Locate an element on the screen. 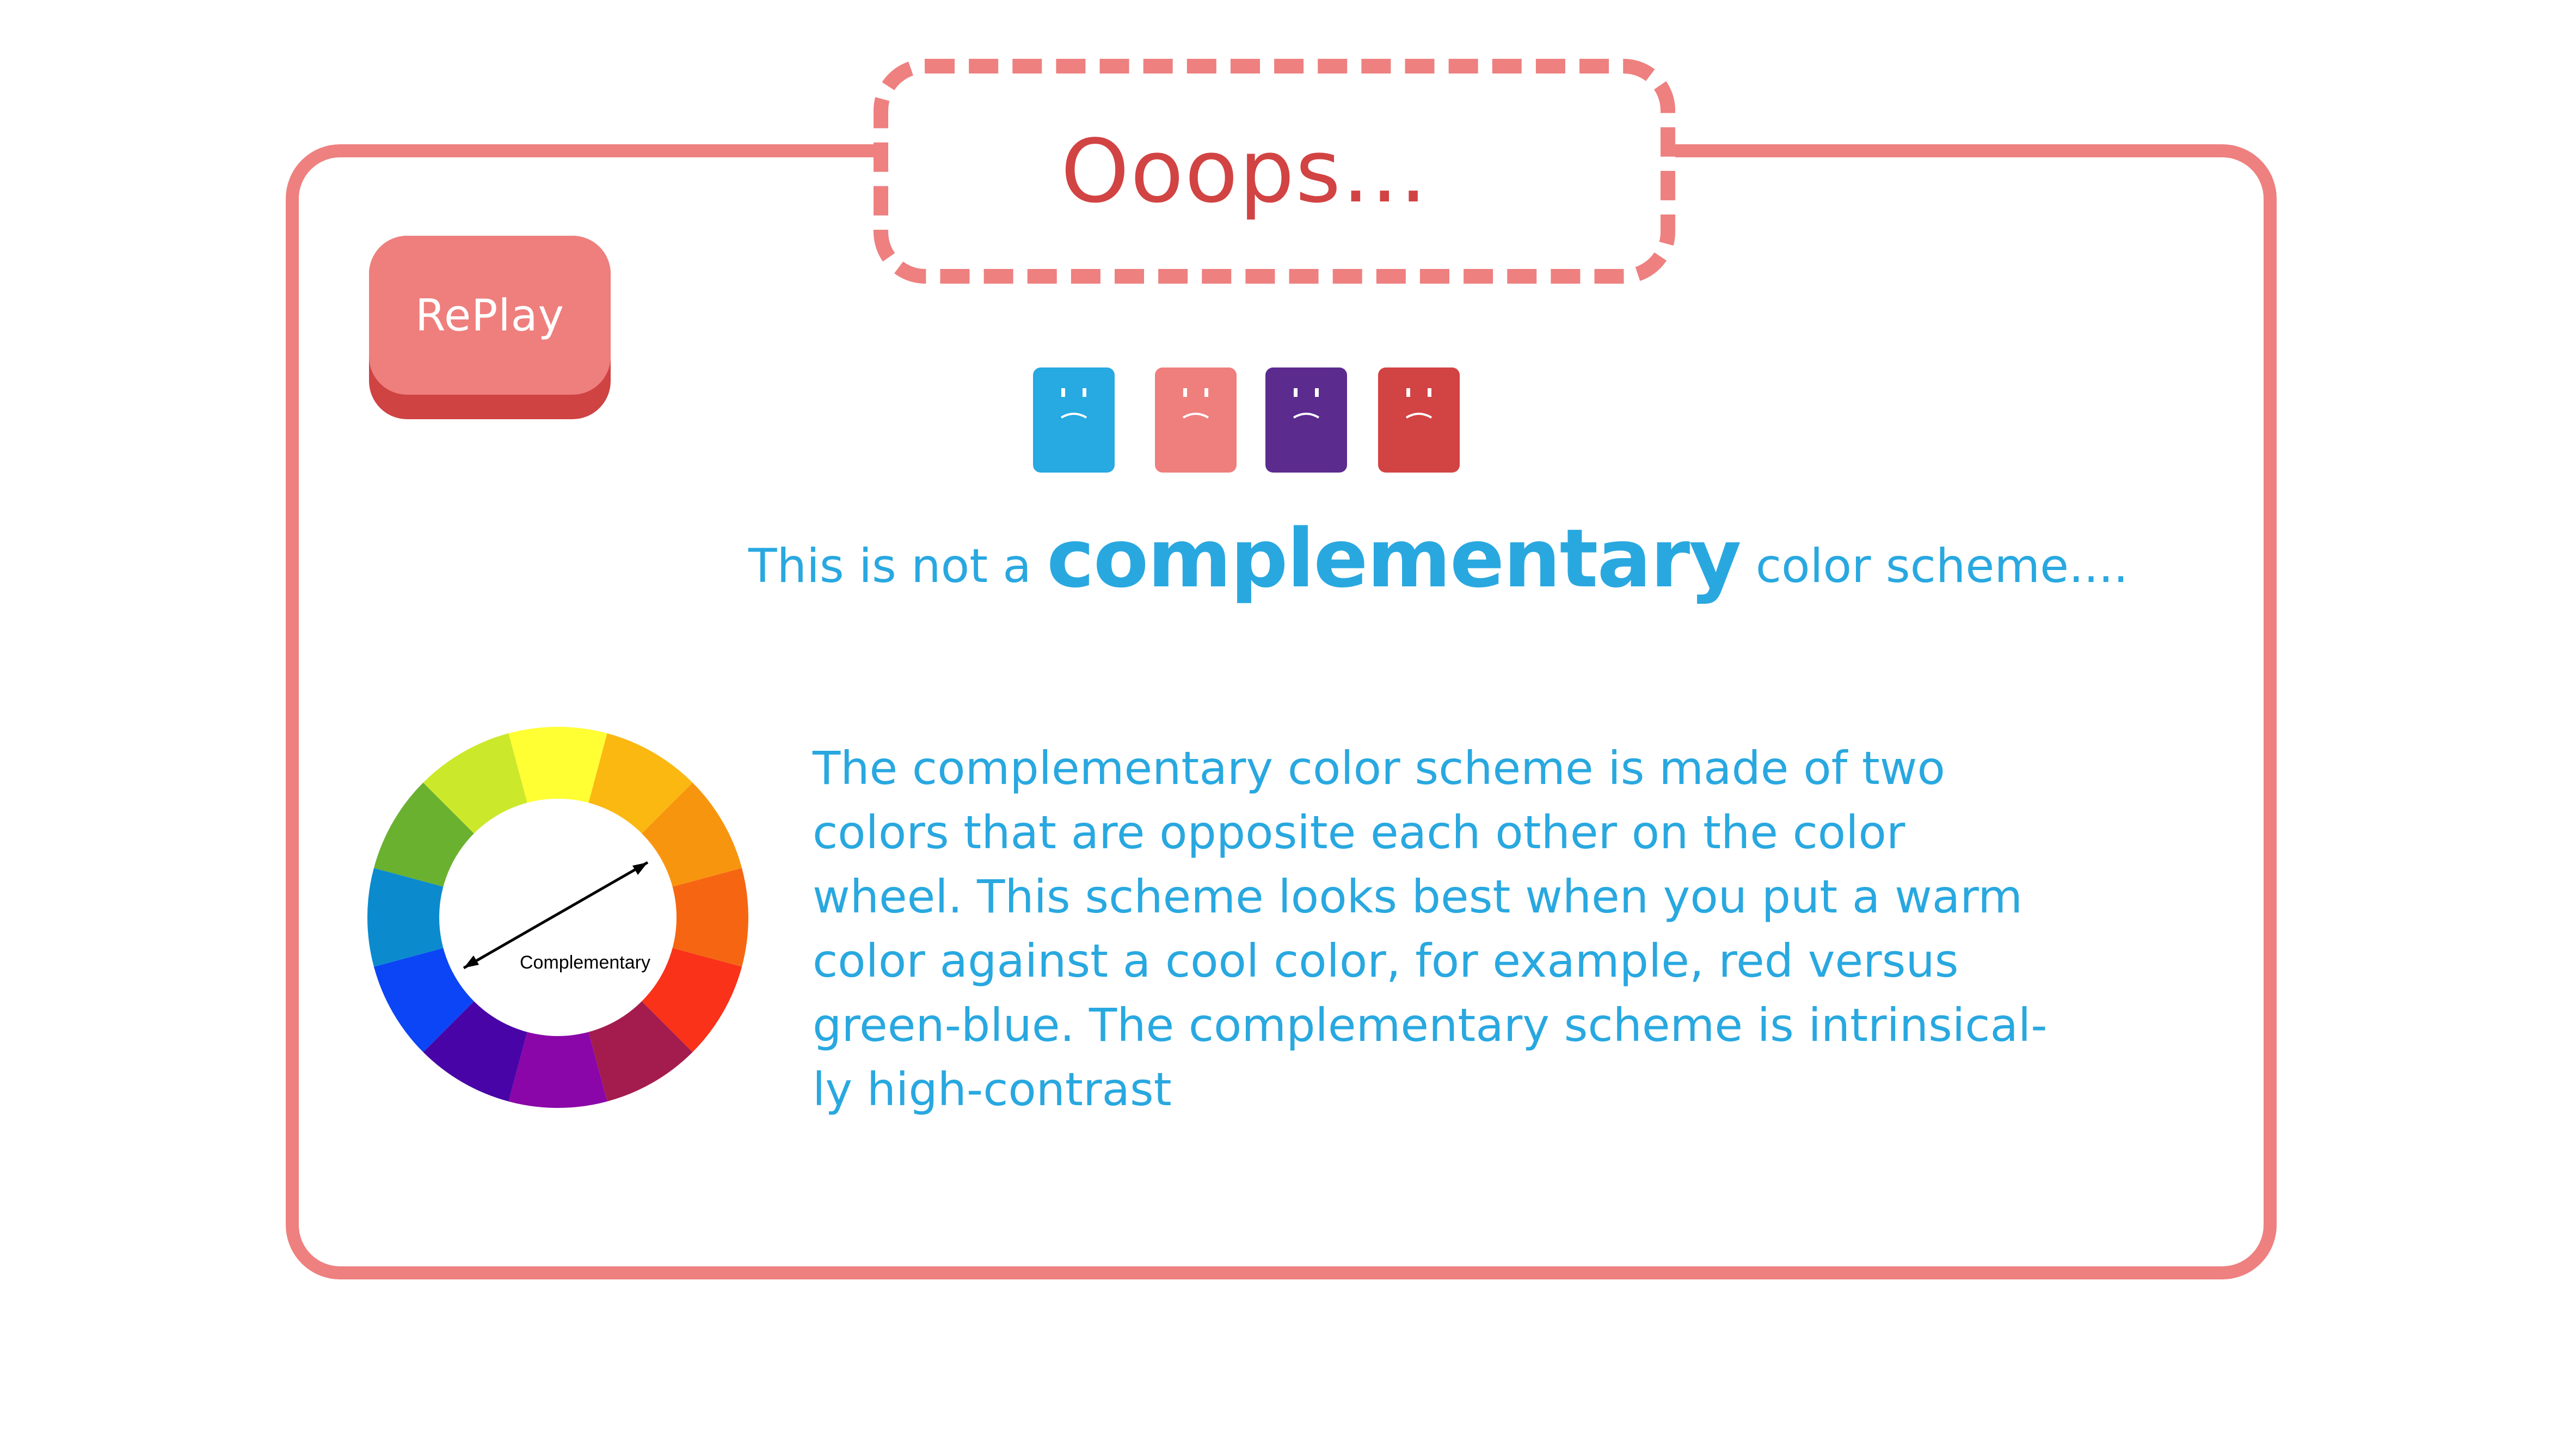  sad-block-pink is located at coordinates (1196, 420).